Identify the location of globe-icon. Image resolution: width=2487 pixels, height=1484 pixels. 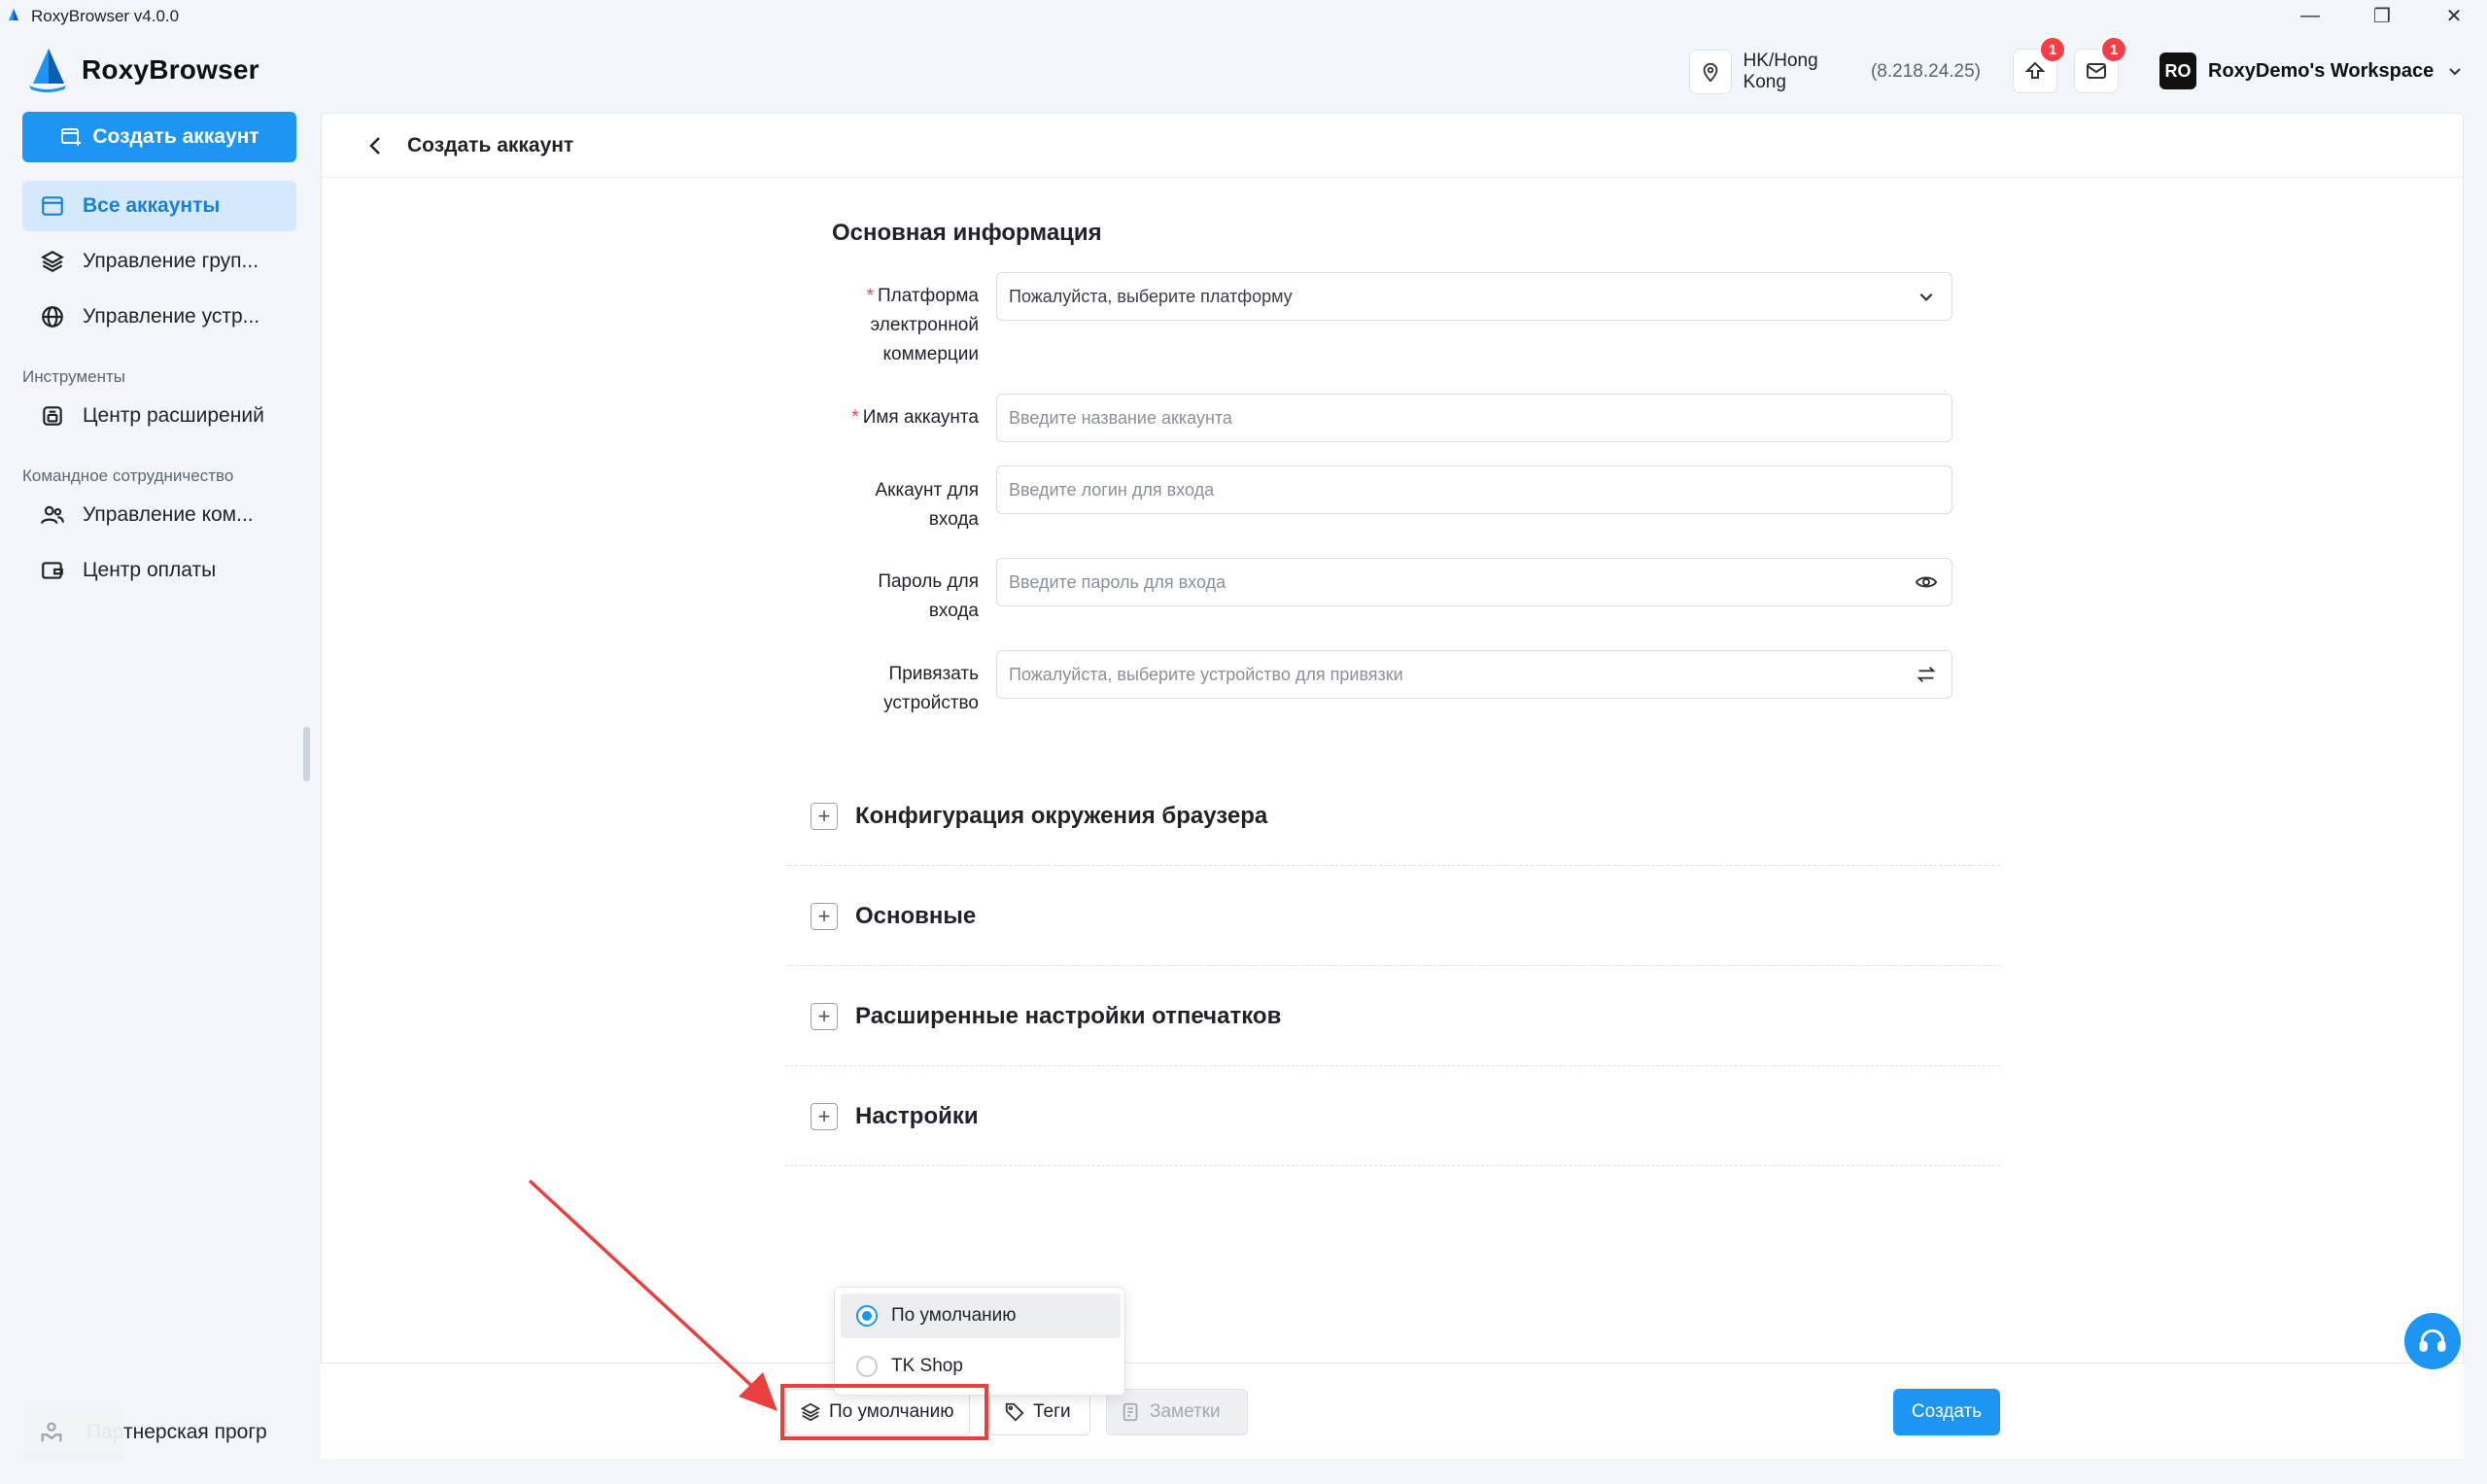
(53, 316).